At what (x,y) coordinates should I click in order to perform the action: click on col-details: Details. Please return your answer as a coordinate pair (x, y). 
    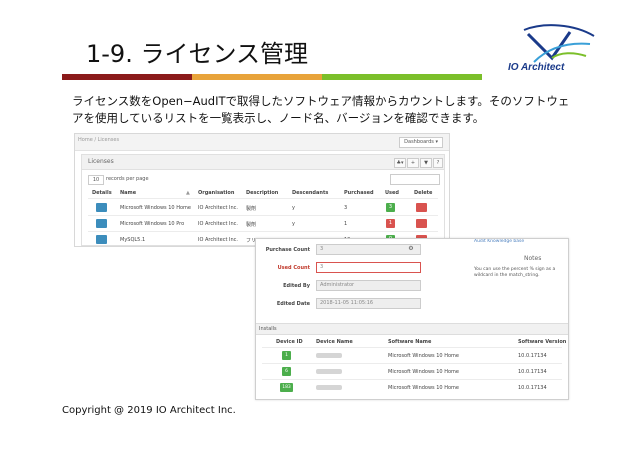
    Looking at the image, I should click on (102, 193).